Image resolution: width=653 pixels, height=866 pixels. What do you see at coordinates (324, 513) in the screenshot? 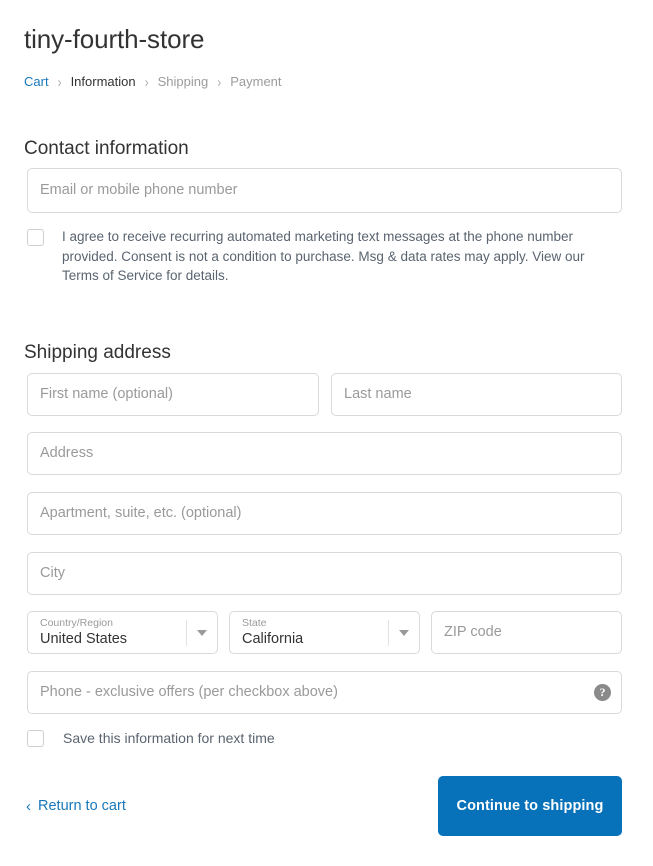
I see `apartment-field: Apartment, suite, etc. (optional)` at bounding box center [324, 513].